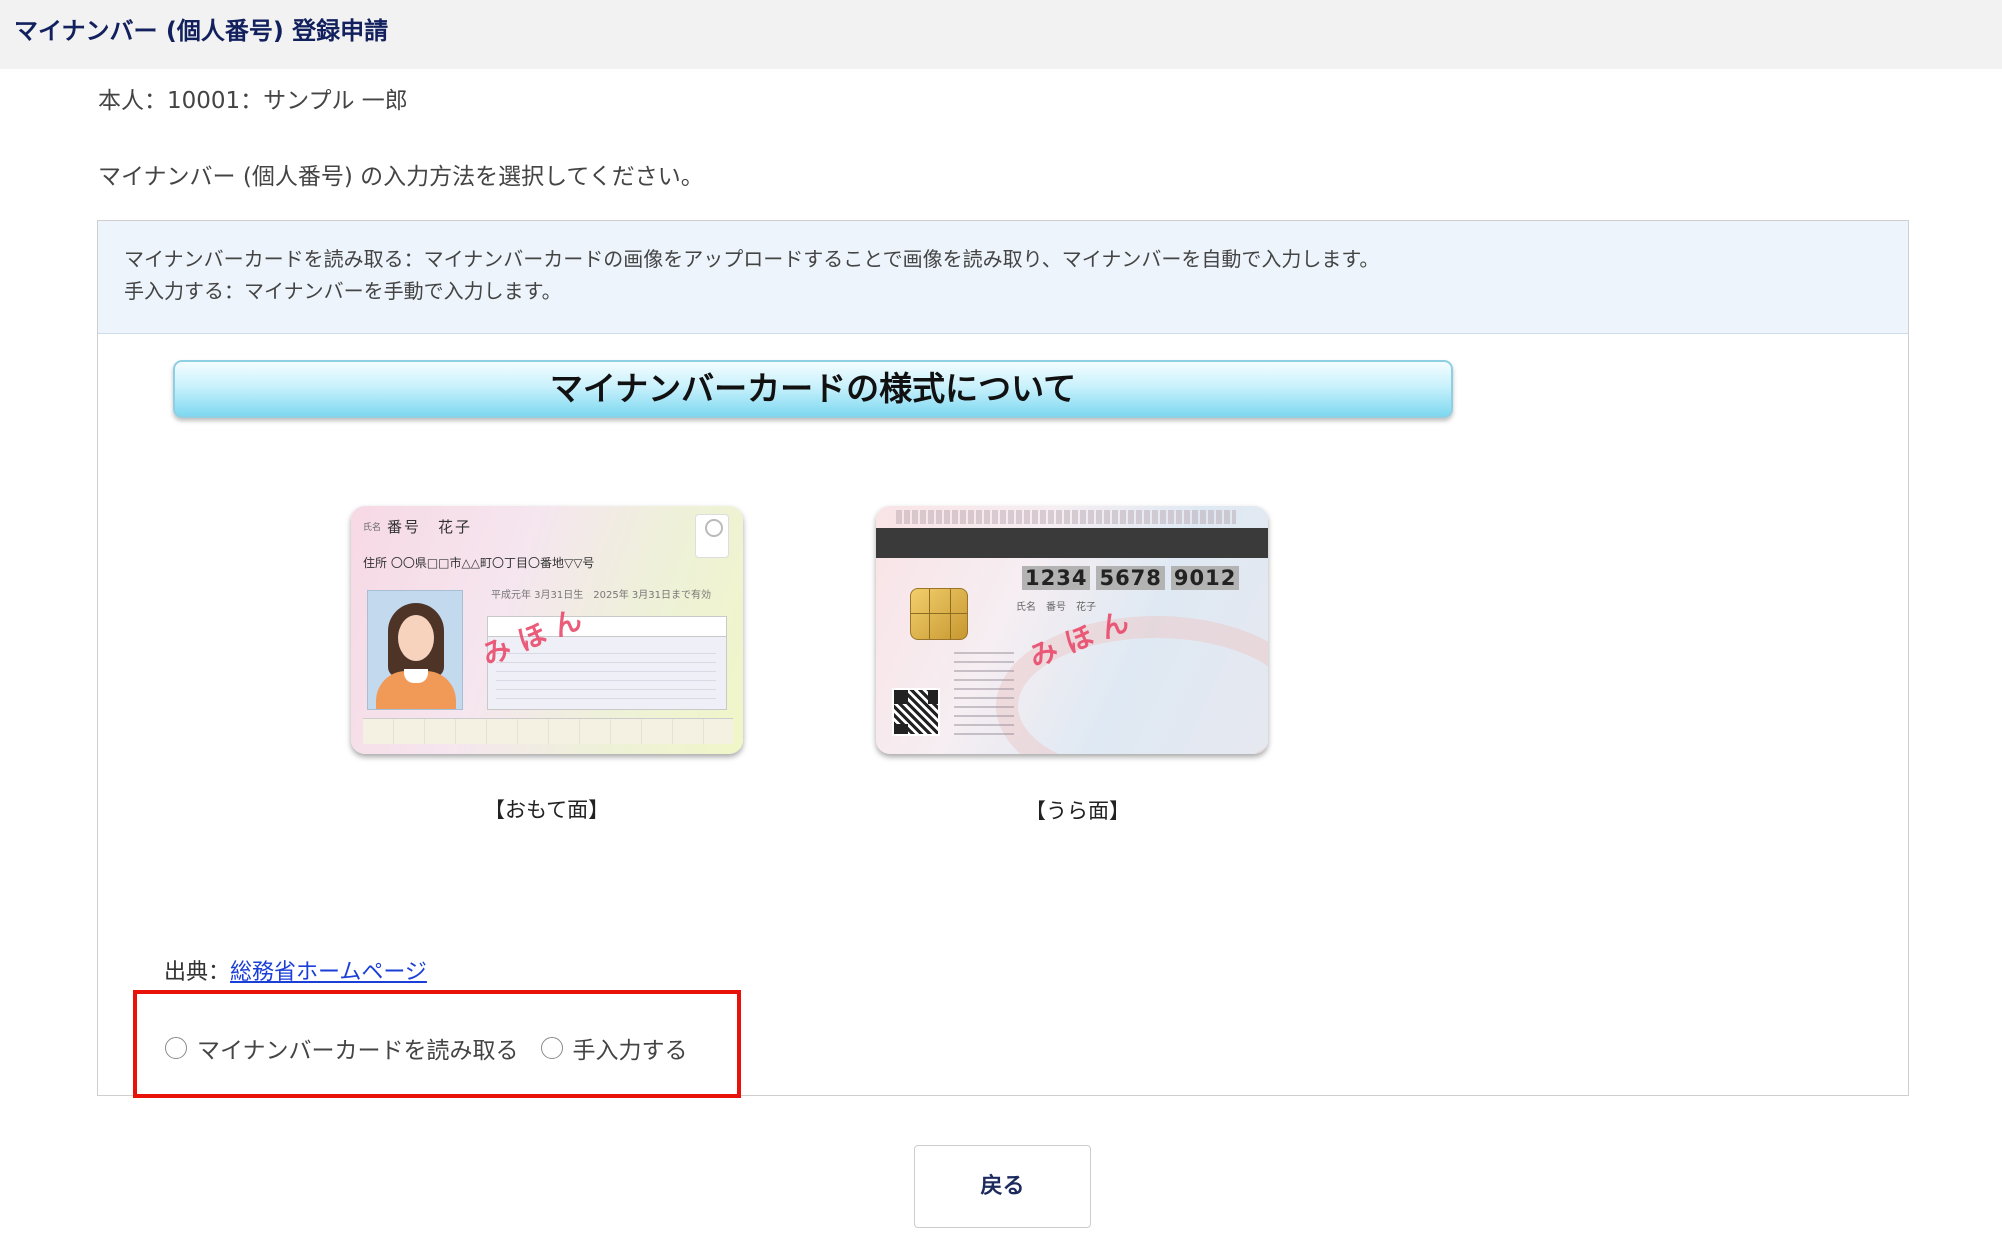  What do you see at coordinates (712, 536) in the screenshot?
I see `card-logo-icon` at bounding box center [712, 536].